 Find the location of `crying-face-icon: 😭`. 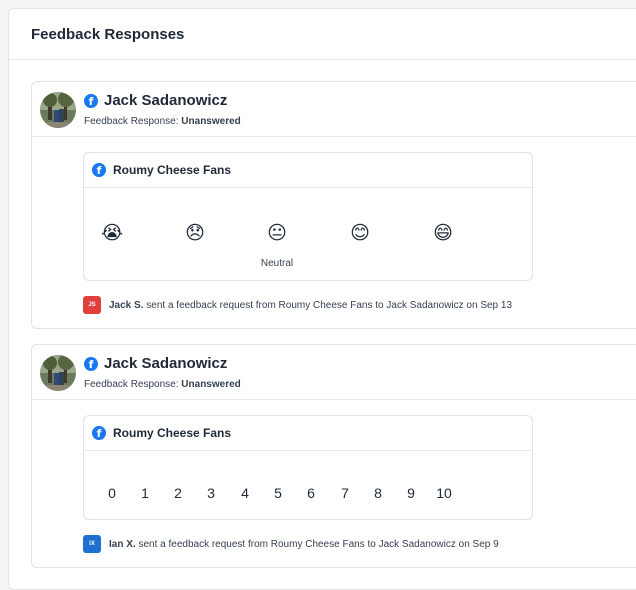

crying-face-icon: 😭 is located at coordinates (112, 233).